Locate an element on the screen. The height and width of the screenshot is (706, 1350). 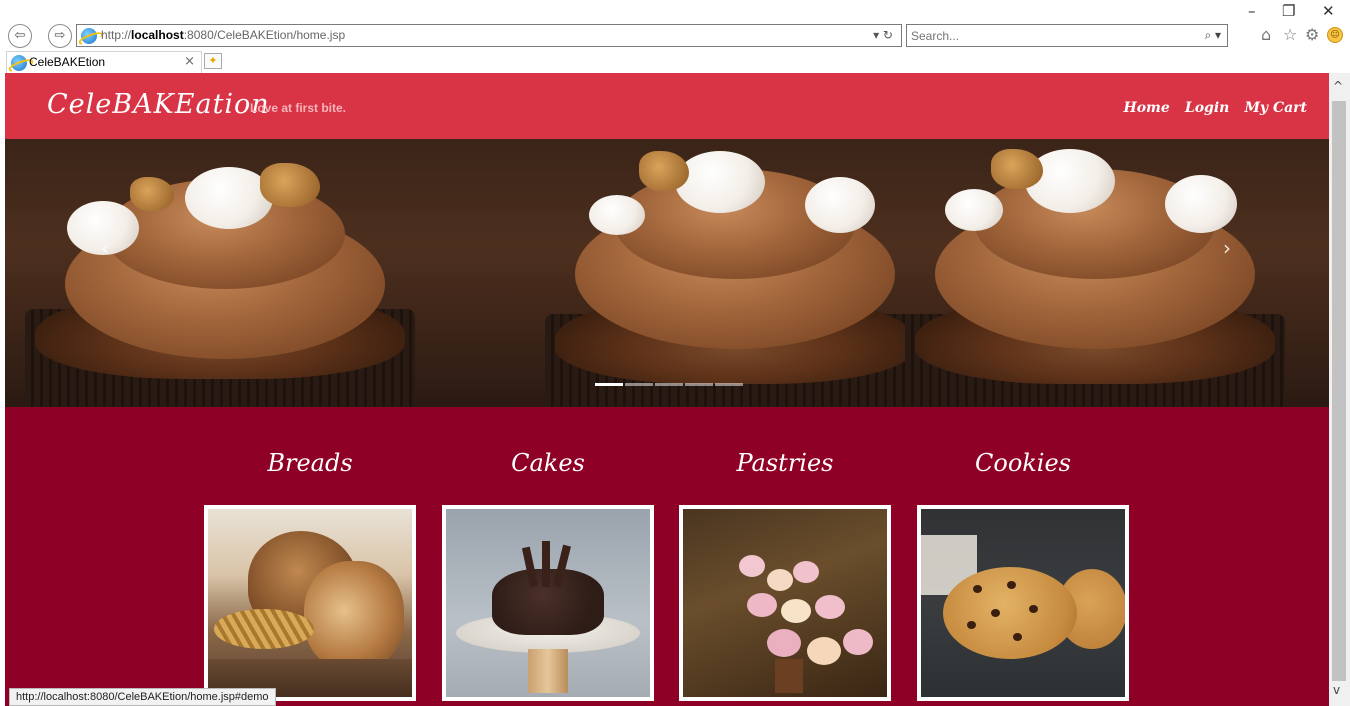
nav-my-cart: My Cart is located at coordinates (1275, 108).